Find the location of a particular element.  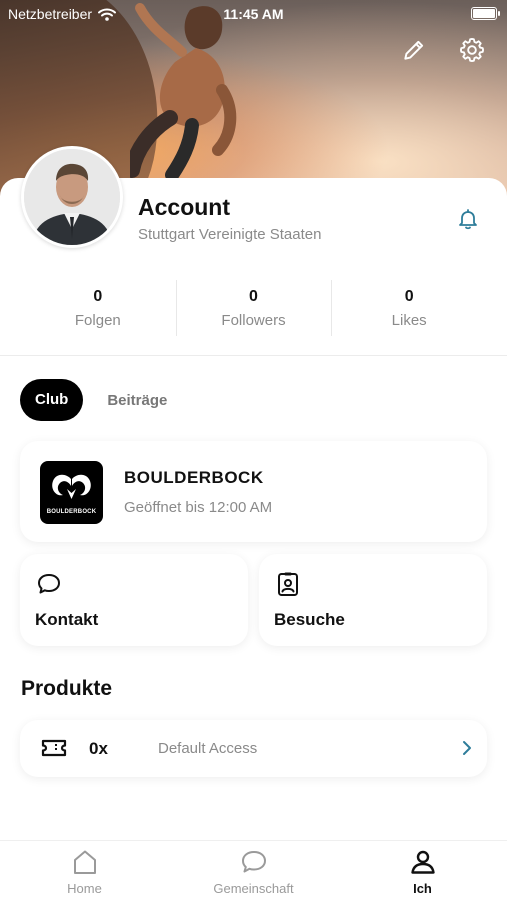

avatar is located at coordinates (72, 197).